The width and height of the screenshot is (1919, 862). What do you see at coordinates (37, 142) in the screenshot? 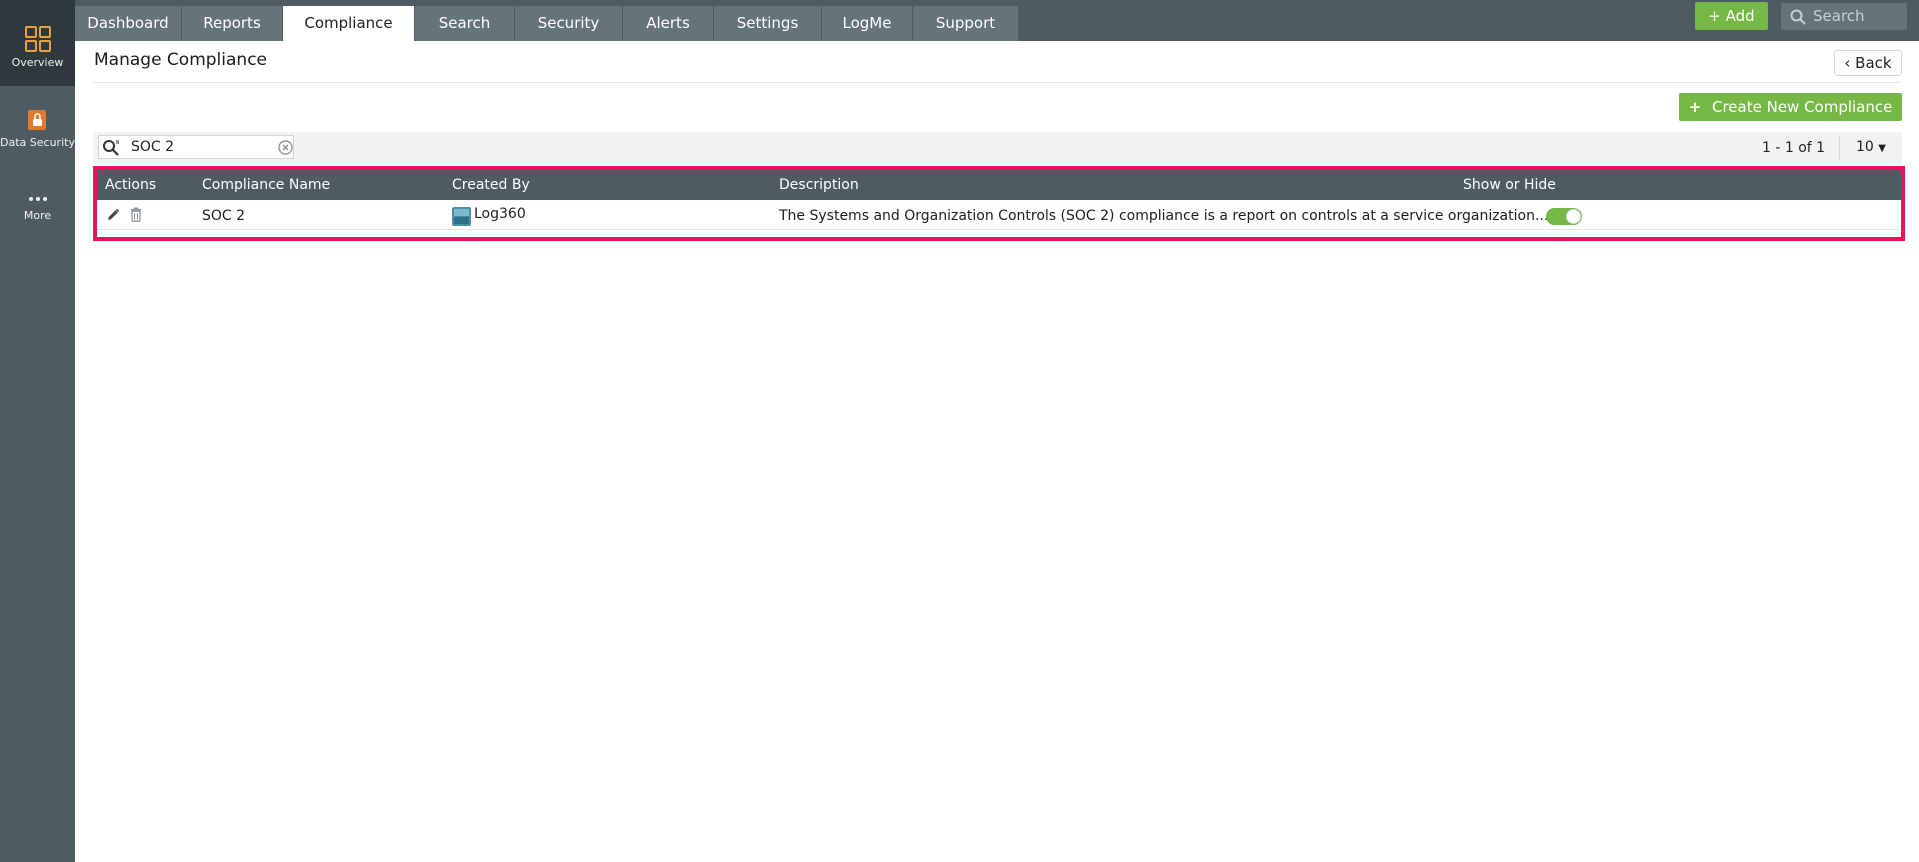
I see `rail-label-data-security: Data Security` at bounding box center [37, 142].